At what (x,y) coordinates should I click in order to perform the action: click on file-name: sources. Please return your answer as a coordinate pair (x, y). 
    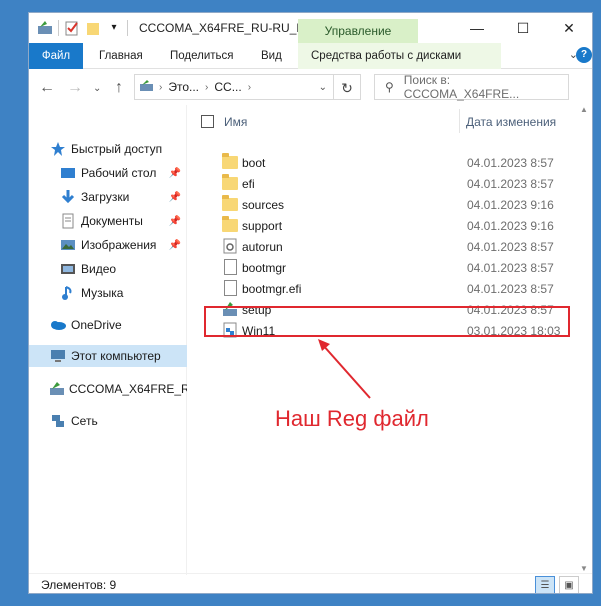
    Looking at the image, I should click on (263, 205).